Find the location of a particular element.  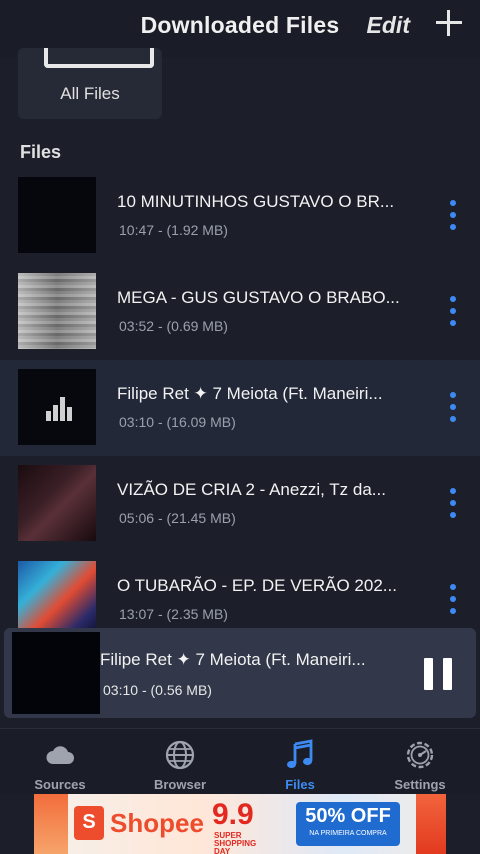

tab-label: Sources is located at coordinates (60, 784).